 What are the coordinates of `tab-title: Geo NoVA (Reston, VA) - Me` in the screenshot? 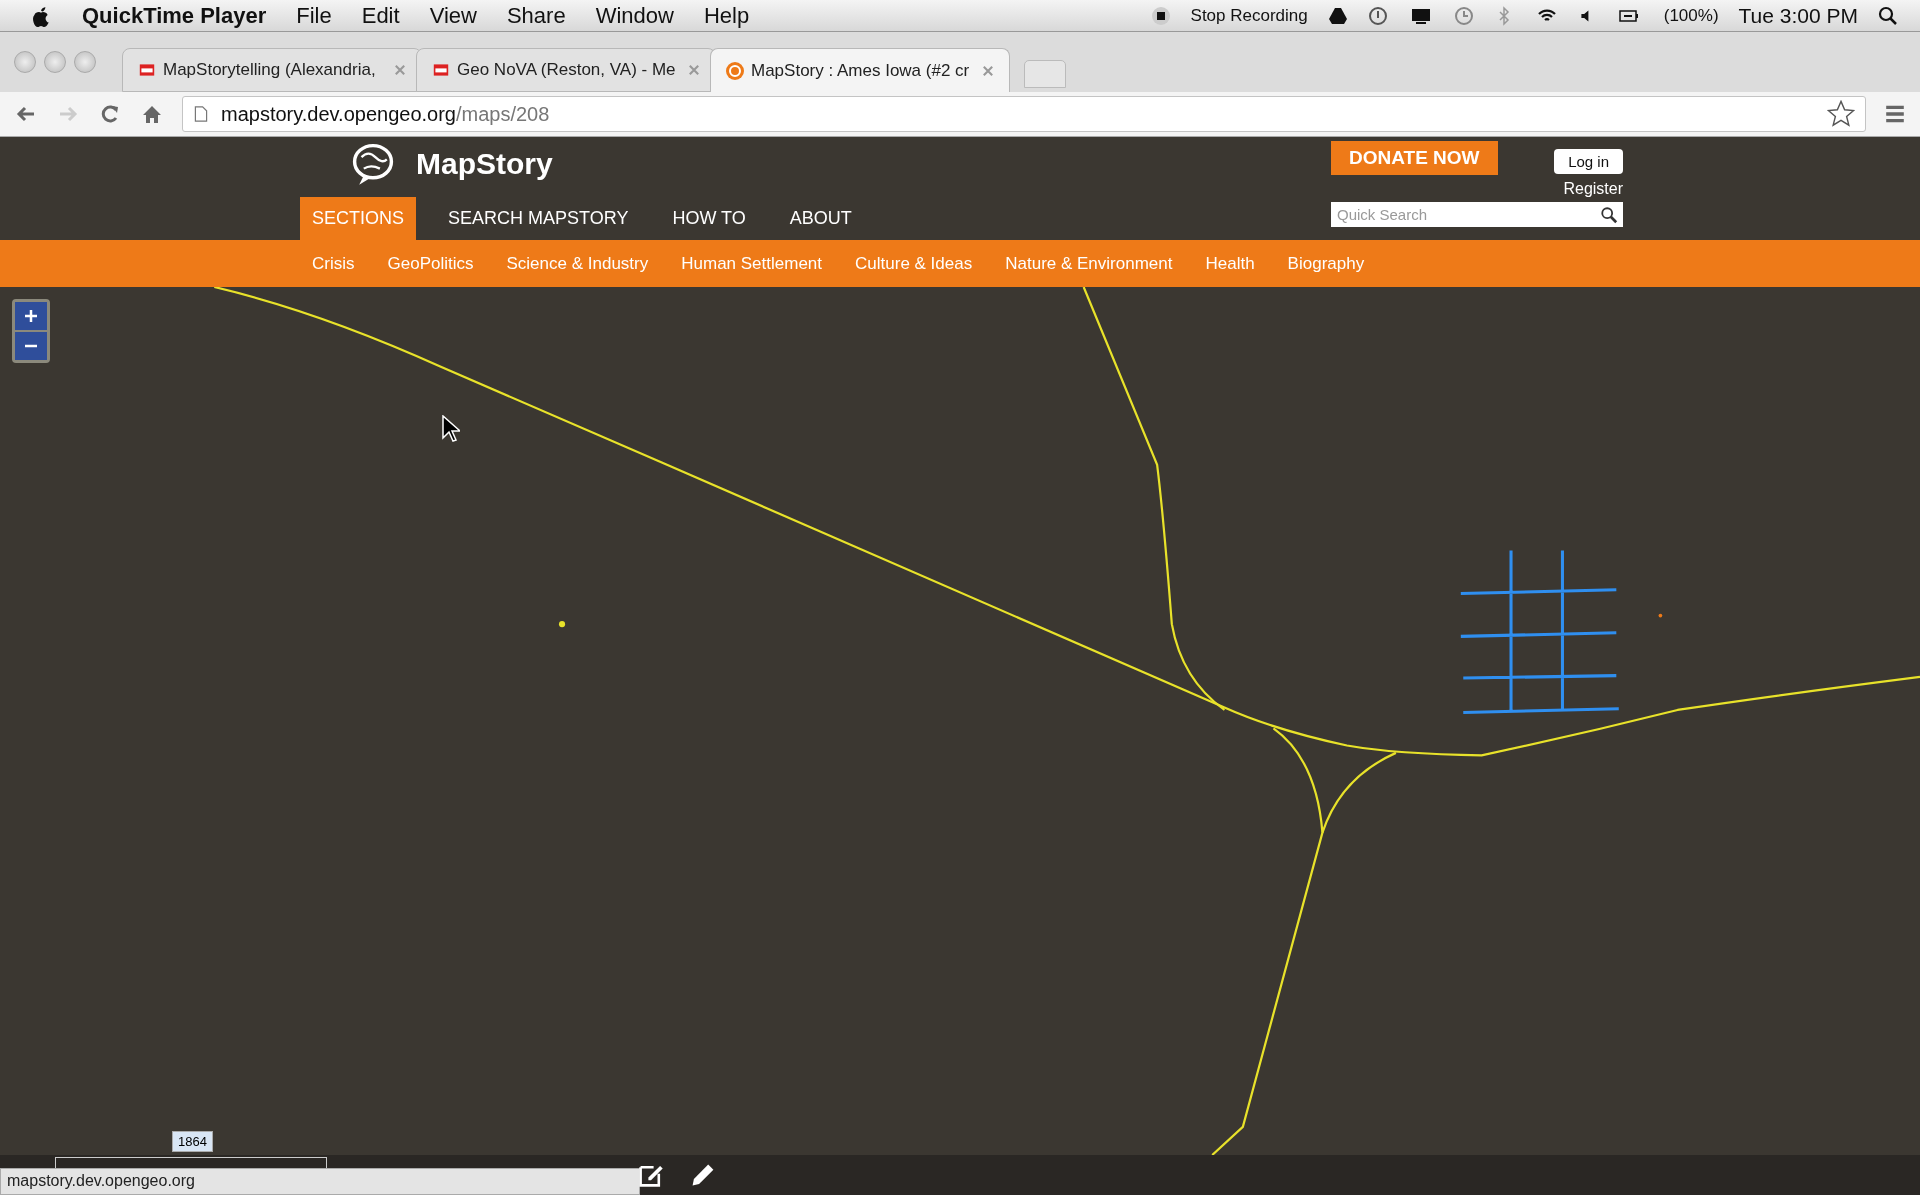 It's located at (567, 70).